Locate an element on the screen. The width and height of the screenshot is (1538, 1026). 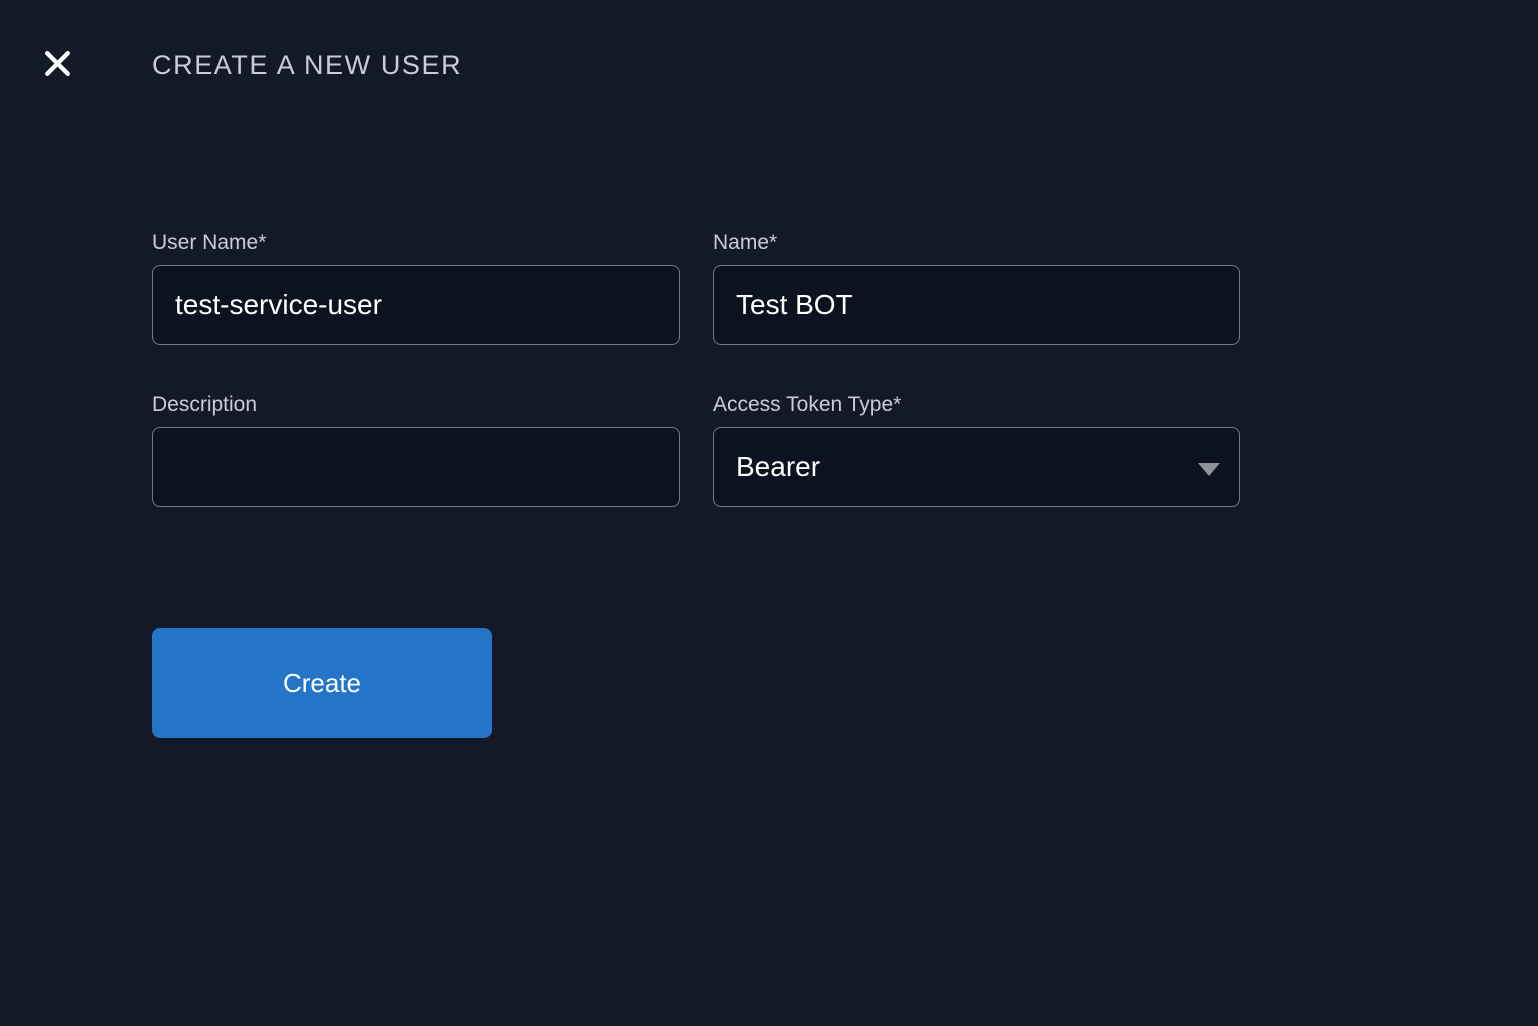
name-label: Name* is located at coordinates (745, 242).